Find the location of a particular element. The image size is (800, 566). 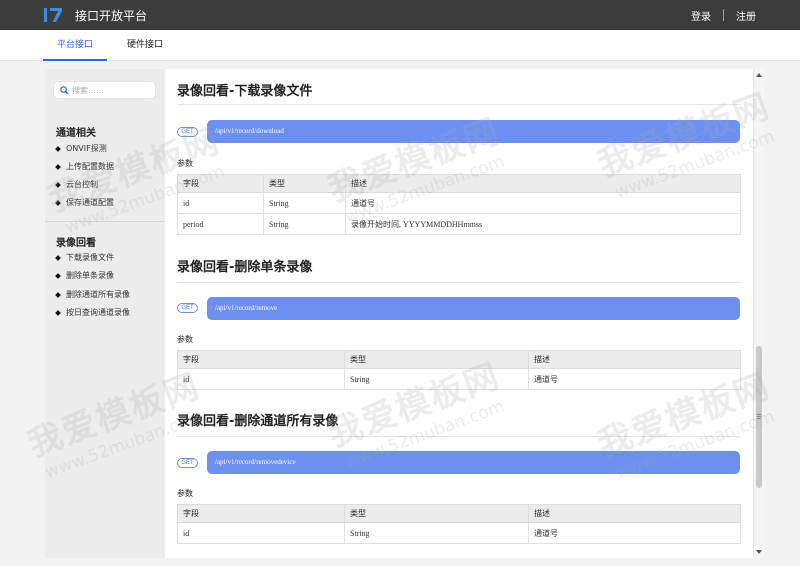

sidebar-item-label: 上传配置数据 is located at coordinates (90, 166).